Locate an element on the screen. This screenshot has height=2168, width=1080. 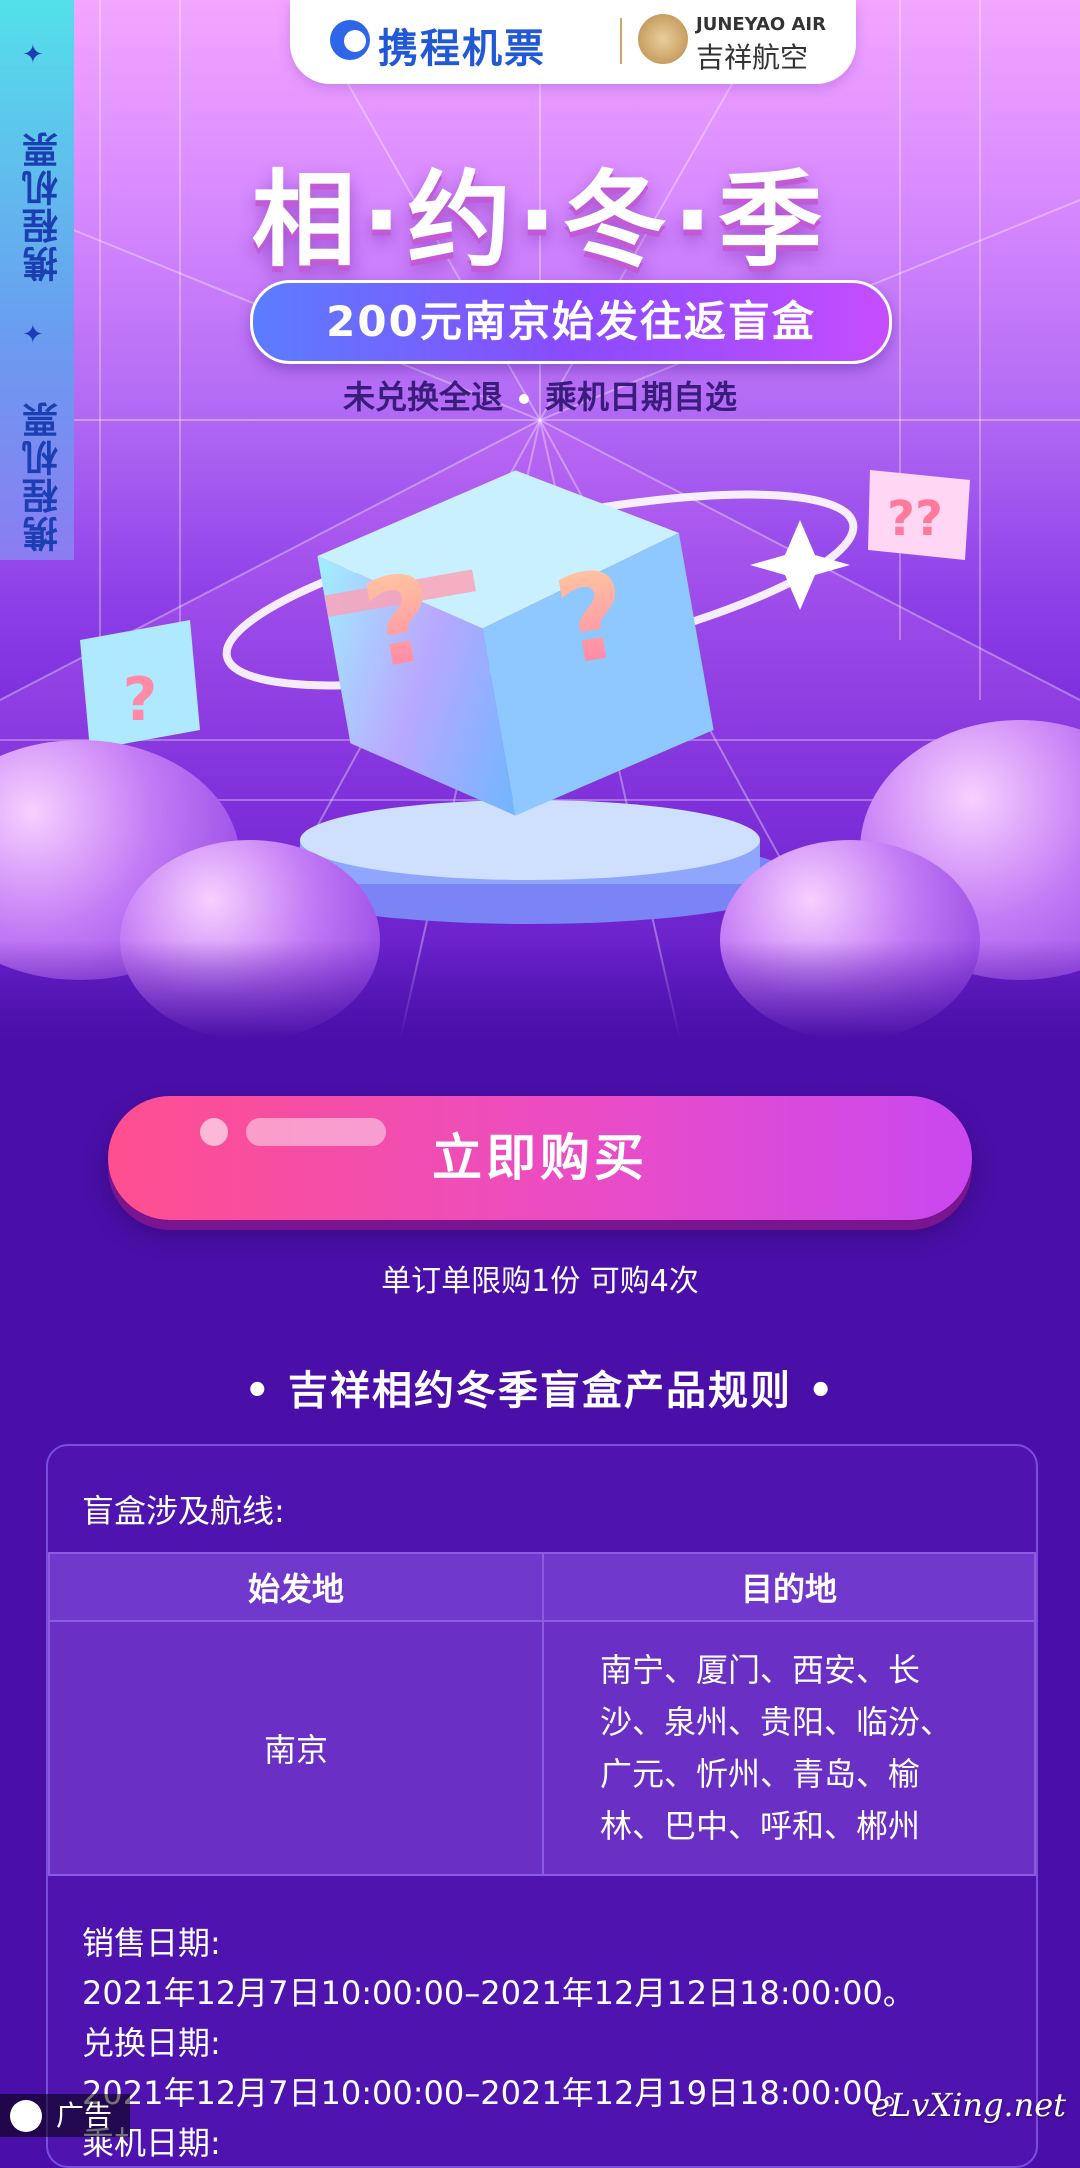
logo-divider is located at coordinates (621, 41).